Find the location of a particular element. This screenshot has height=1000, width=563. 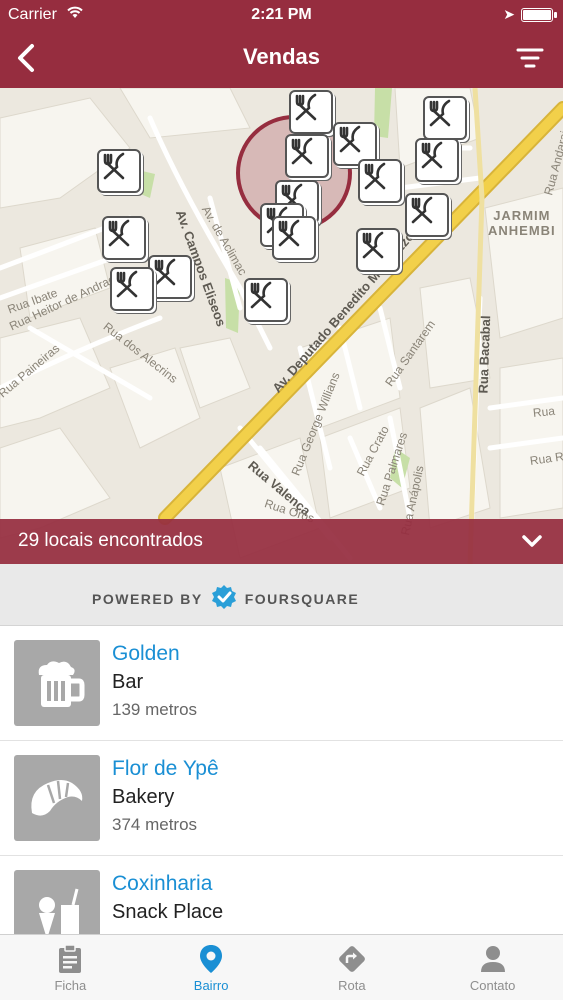

map-pin-icon is located at coordinates (211, 961).